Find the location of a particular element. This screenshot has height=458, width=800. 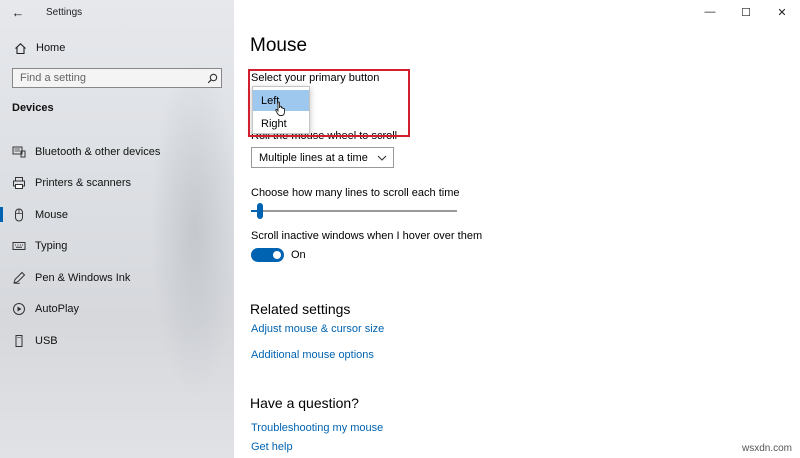

sidebar-item-typing: Typing is located at coordinates (117, 247).